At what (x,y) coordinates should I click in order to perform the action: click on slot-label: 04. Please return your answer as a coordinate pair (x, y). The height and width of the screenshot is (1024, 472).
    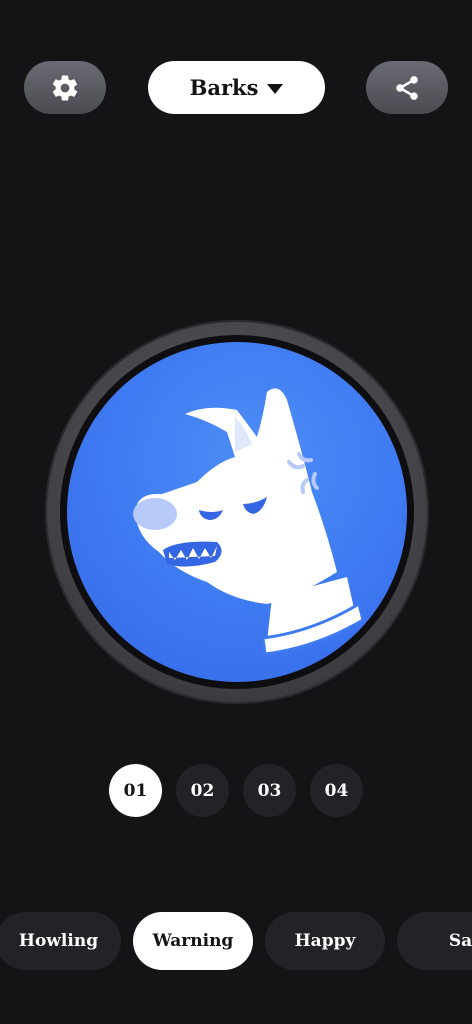
    Looking at the image, I should click on (336, 790).